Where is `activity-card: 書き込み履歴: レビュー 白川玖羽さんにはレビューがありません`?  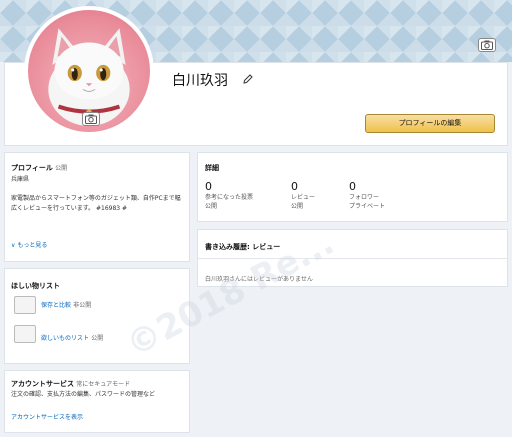
activity-card: 書き込み履歴: レビュー 白川玖羽さんにはレビューがありません is located at coordinates (352, 258).